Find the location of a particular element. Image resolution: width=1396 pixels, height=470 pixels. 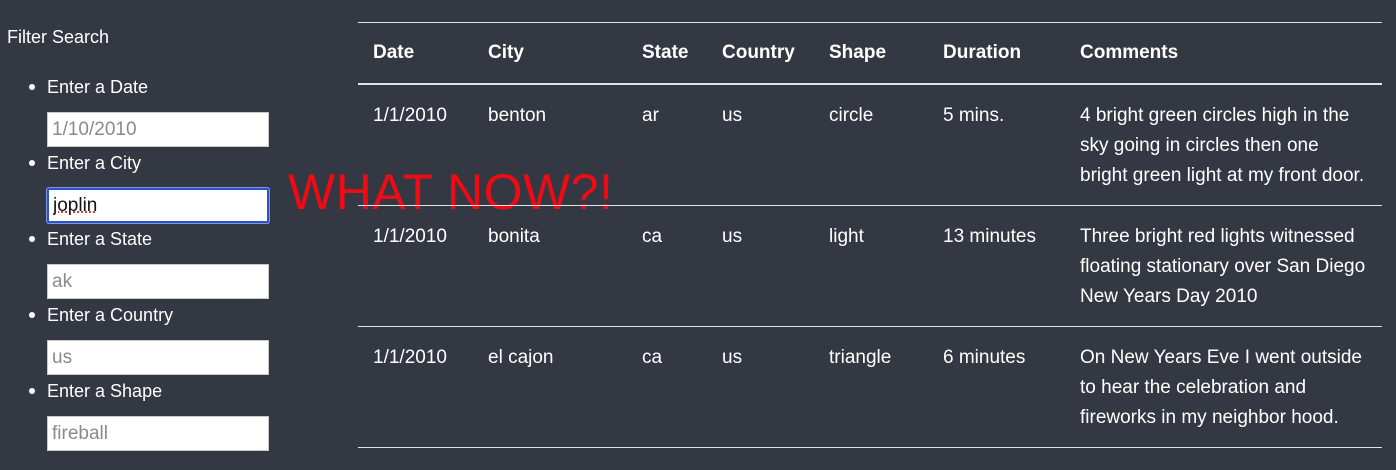

shape-label: Enter a Shape is located at coordinates (105, 391).